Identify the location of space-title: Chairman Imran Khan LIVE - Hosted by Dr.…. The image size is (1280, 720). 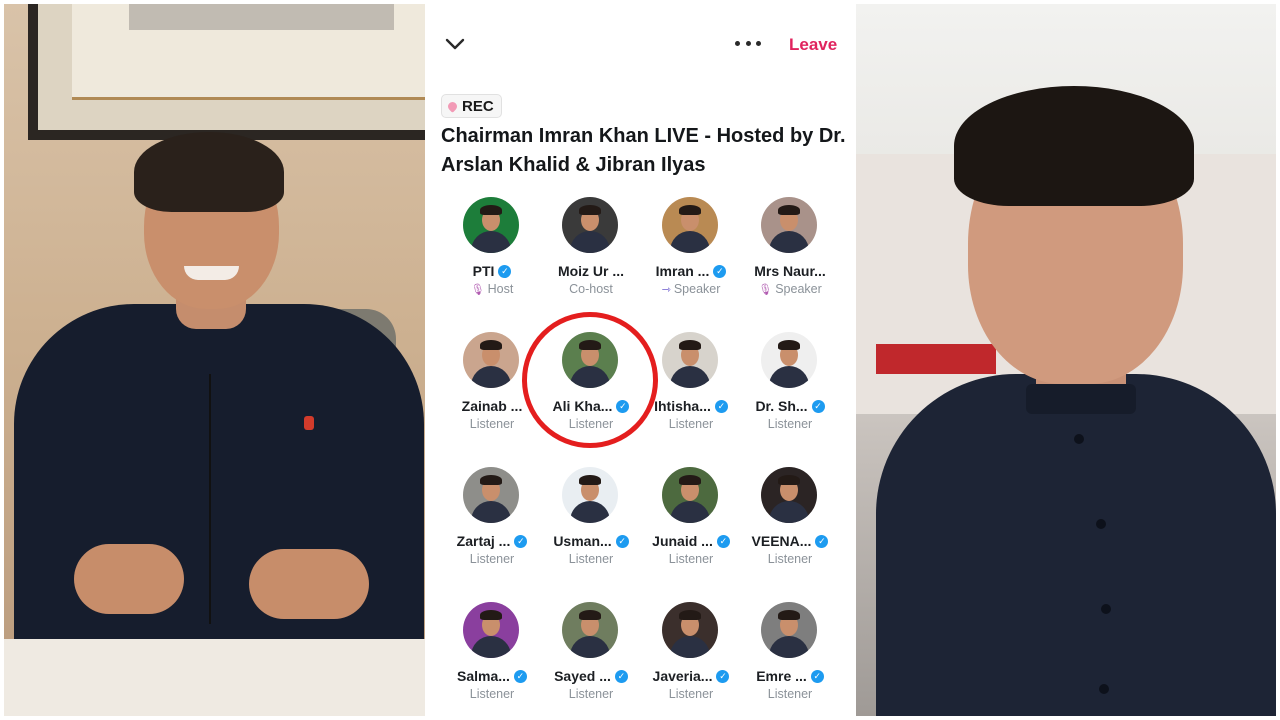
(643, 150).